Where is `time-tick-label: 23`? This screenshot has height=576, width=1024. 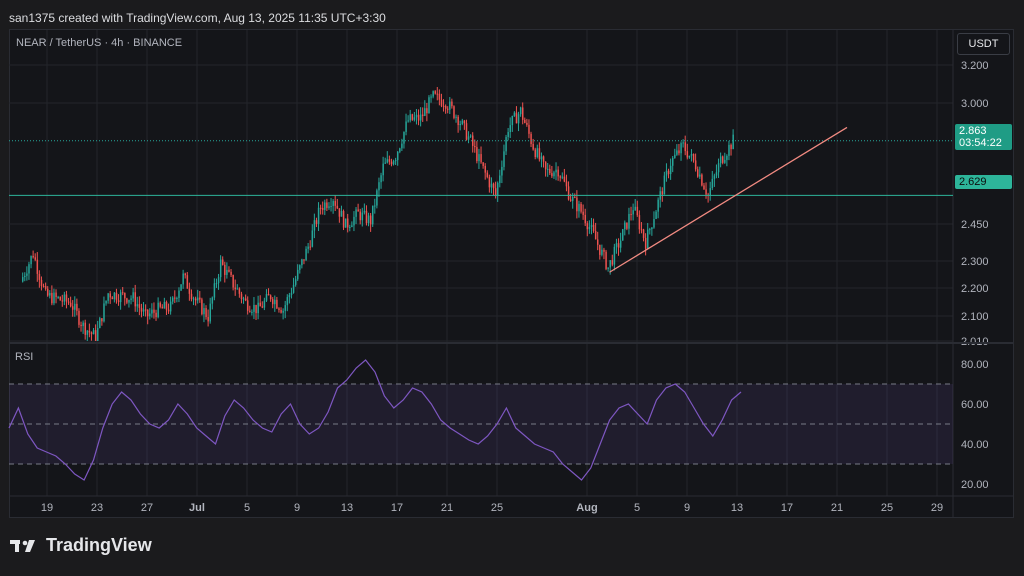
time-tick-label: 23 is located at coordinates (97, 508).